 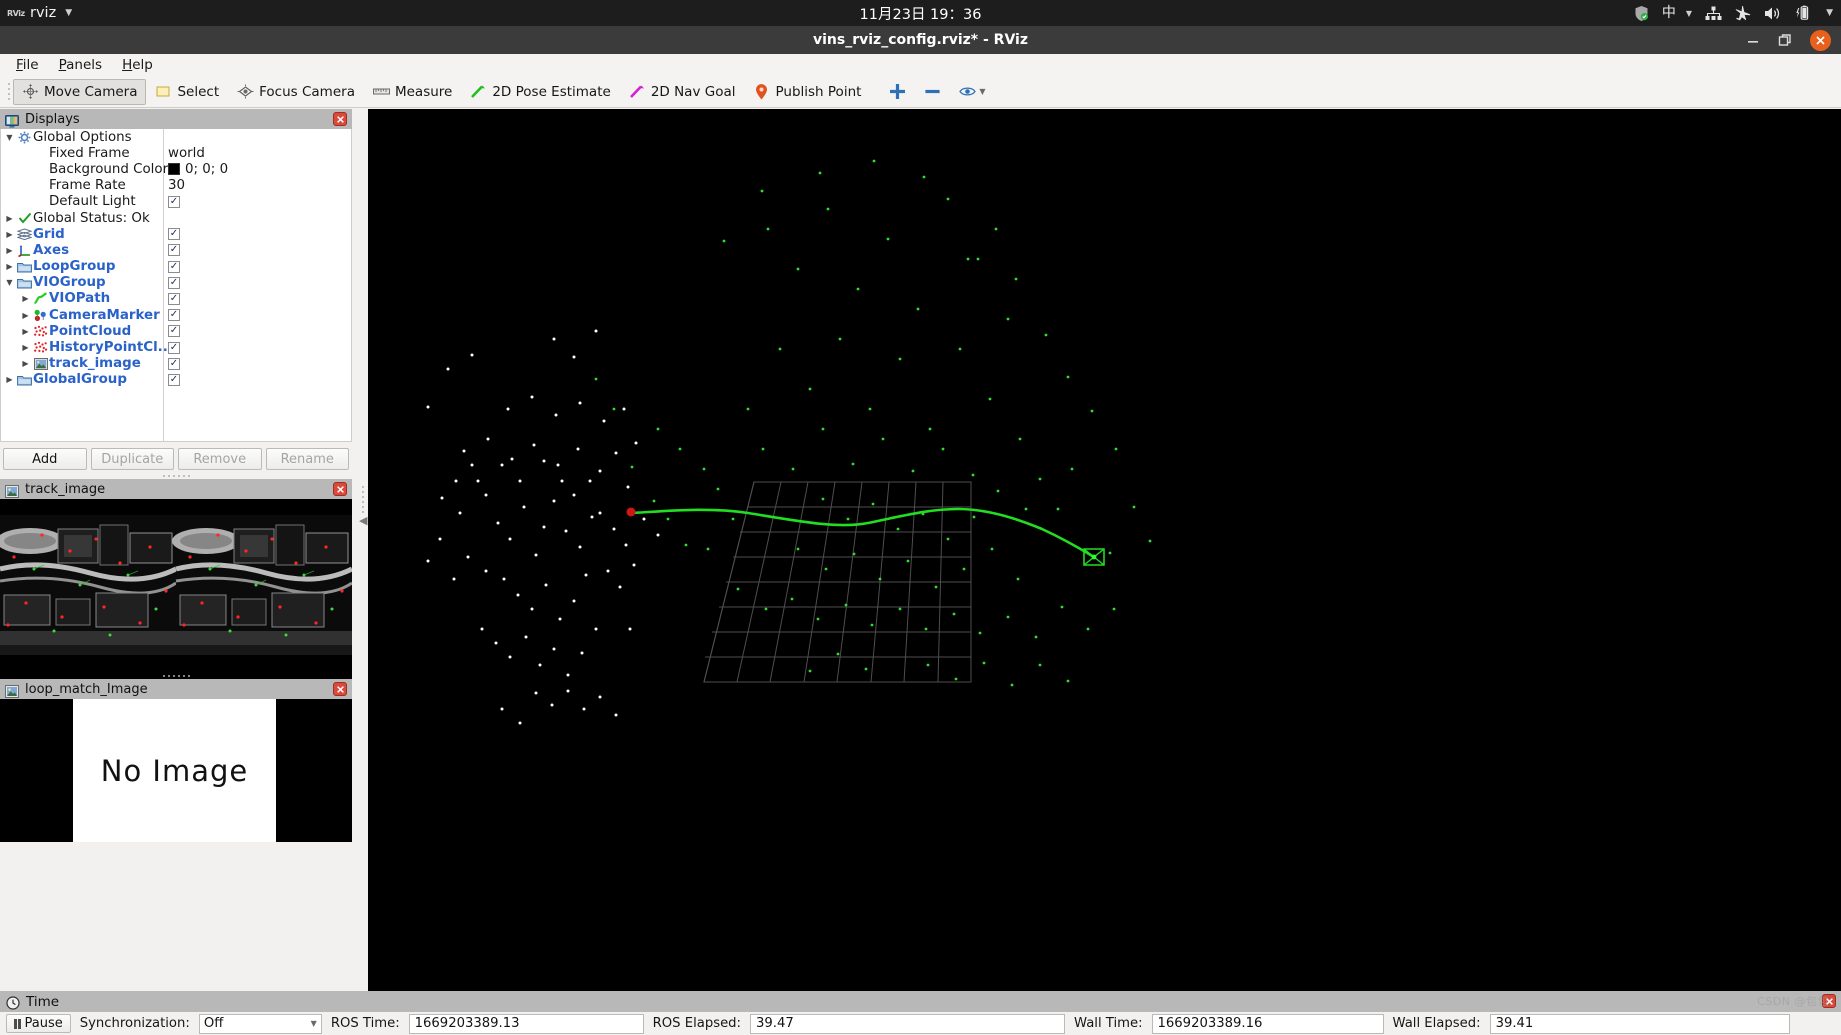 What do you see at coordinates (972, 92) in the screenshot?
I see `tool-visibility: ▼` at bounding box center [972, 92].